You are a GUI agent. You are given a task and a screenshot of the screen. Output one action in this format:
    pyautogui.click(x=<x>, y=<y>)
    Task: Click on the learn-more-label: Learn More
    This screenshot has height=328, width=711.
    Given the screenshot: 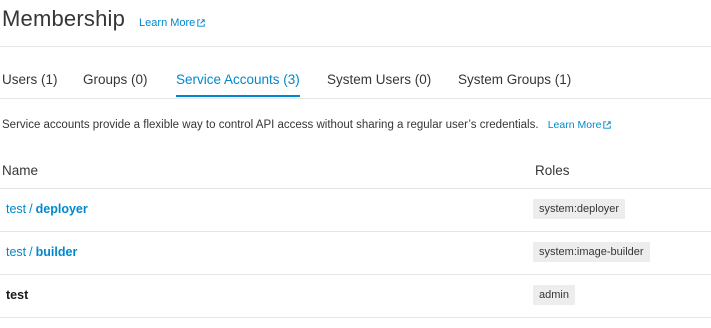 What is the action you would take?
    pyautogui.click(x=167, y=23)
    